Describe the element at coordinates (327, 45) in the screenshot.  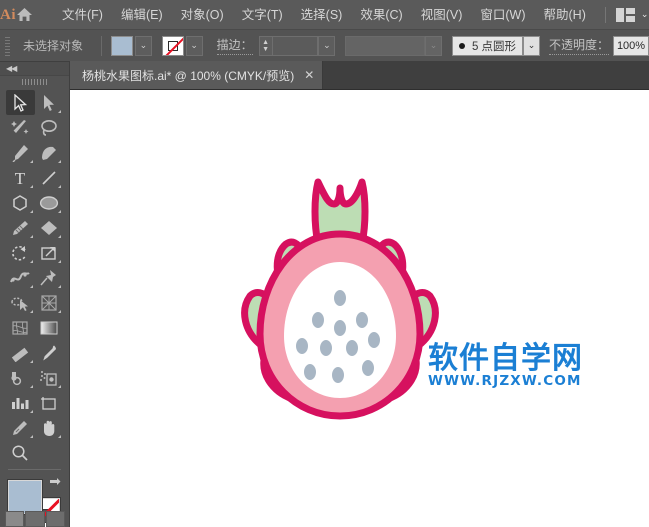
I see `stroke-weight-chevron-down-icon: ⌄` at that location.